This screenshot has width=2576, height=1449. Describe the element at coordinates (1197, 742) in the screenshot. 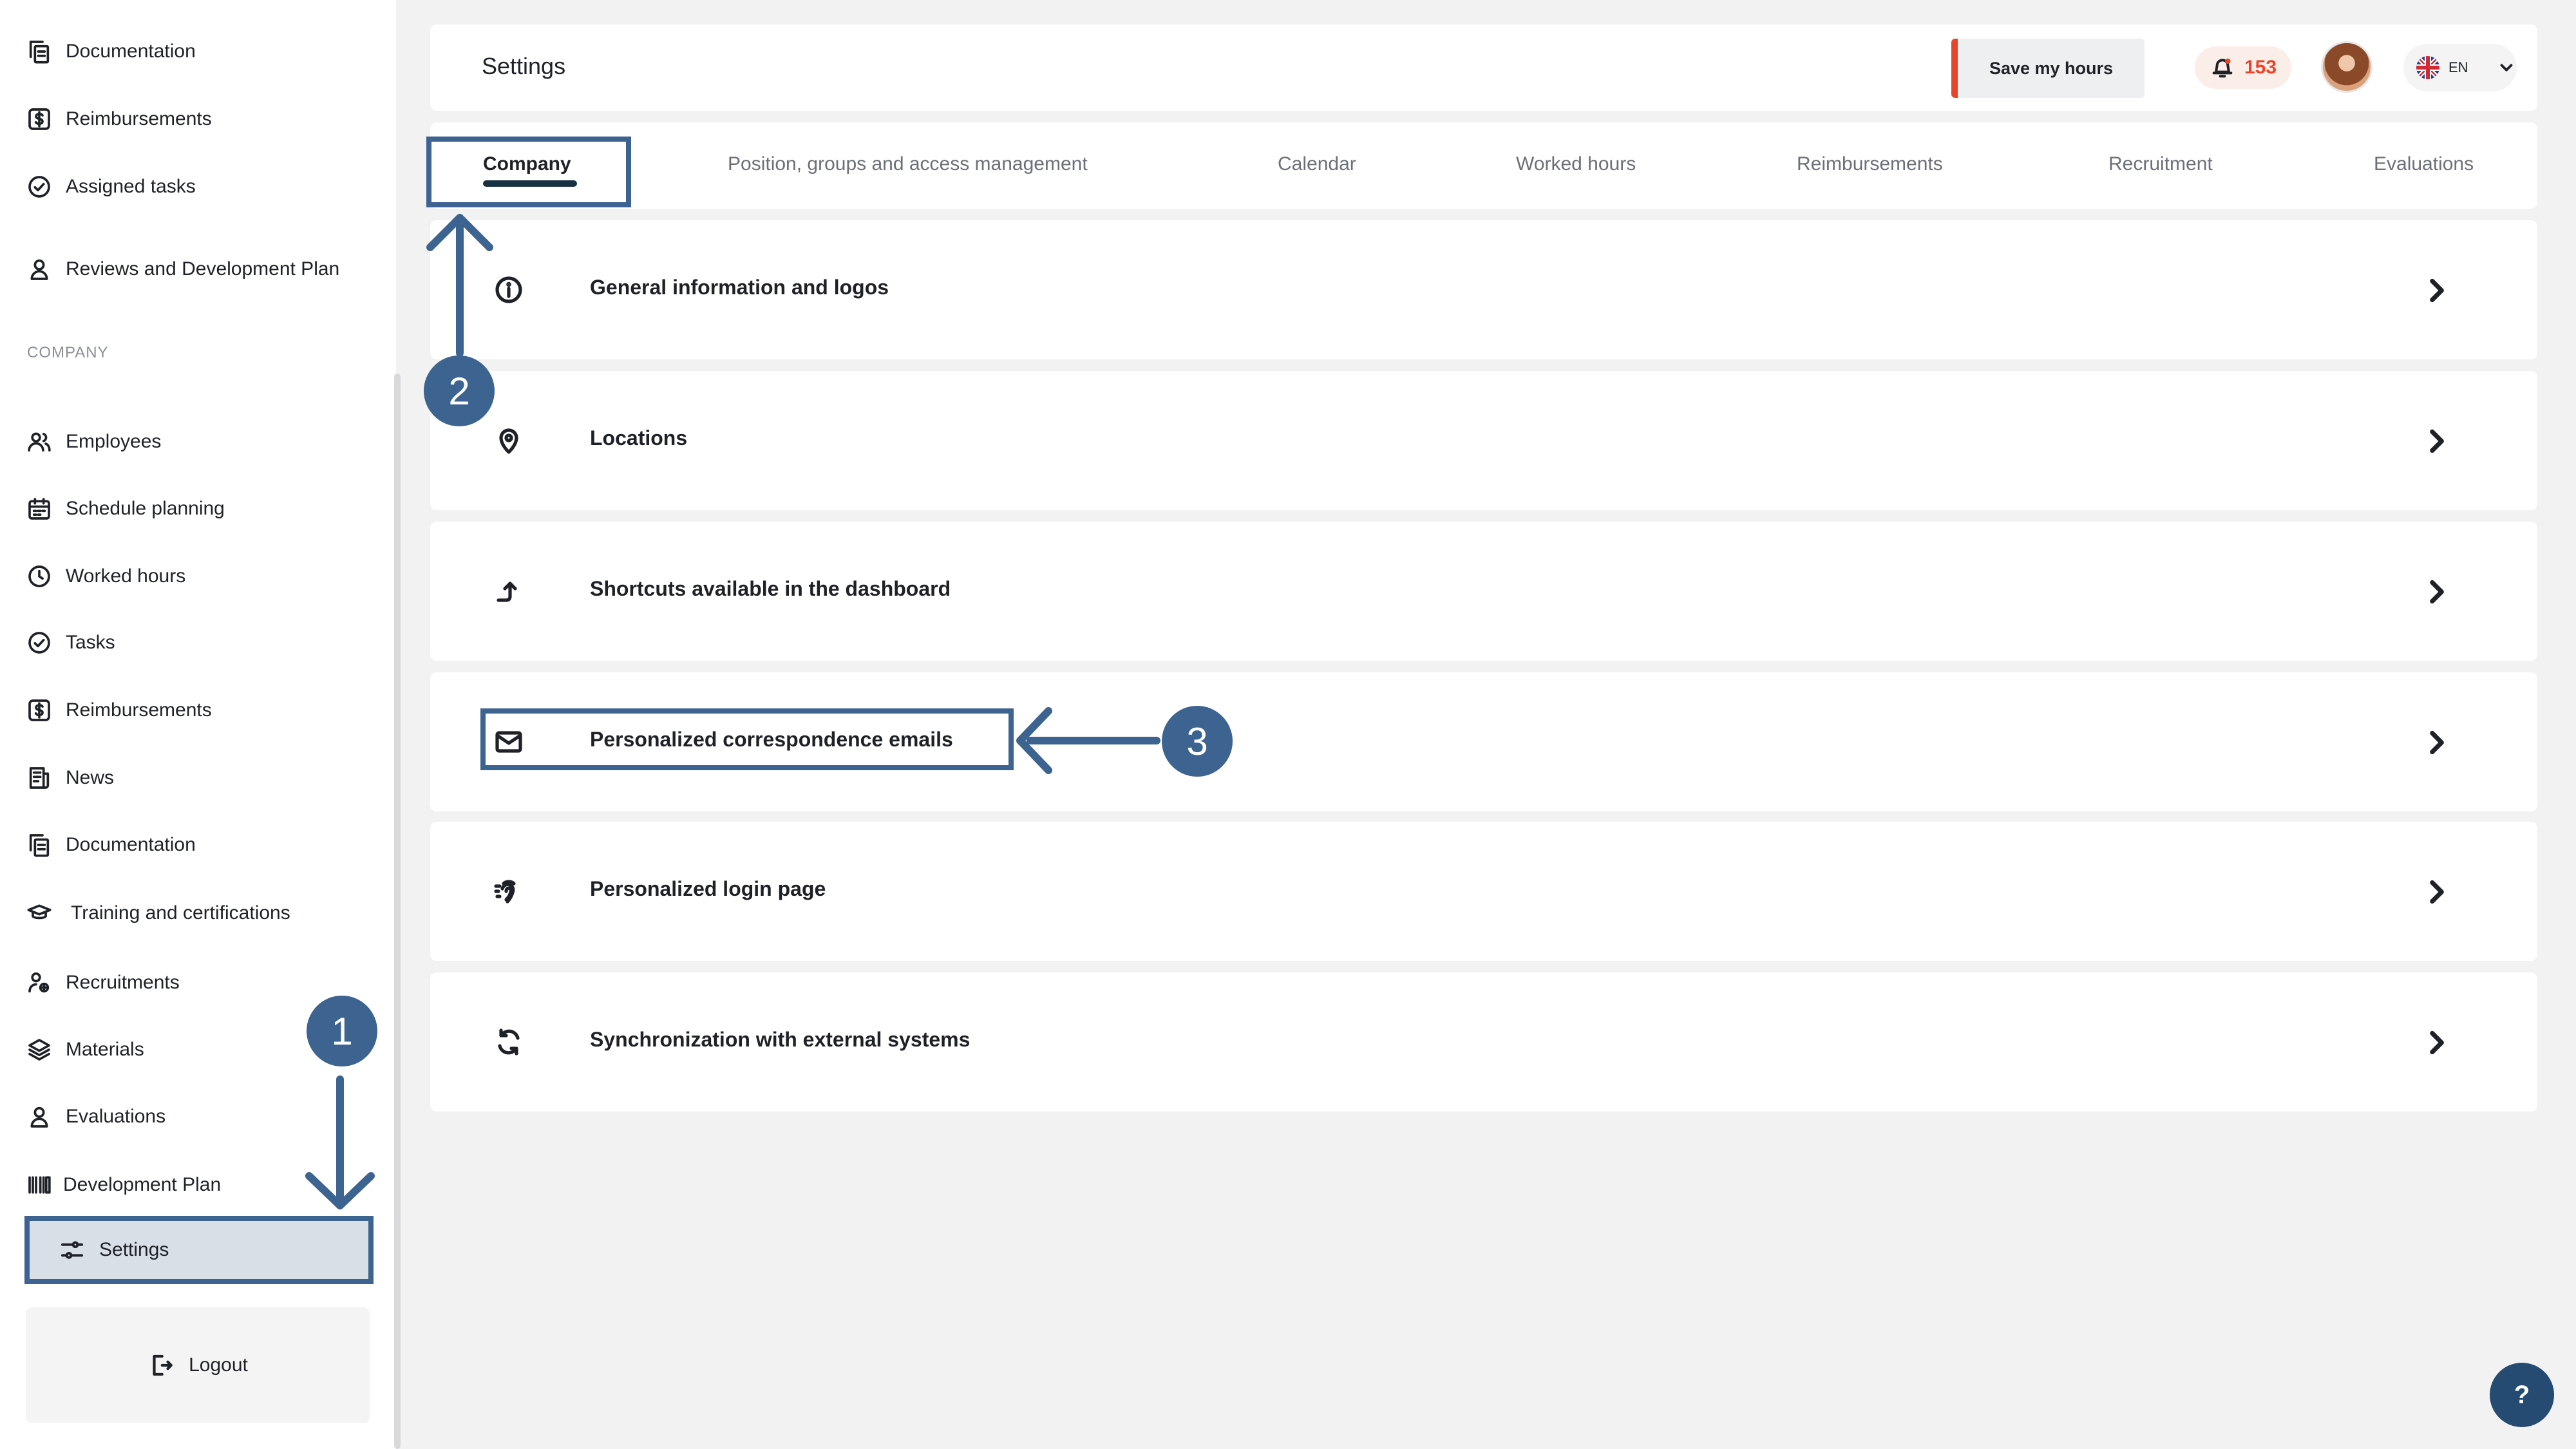

I see `step-badge-3: 3` at that location.